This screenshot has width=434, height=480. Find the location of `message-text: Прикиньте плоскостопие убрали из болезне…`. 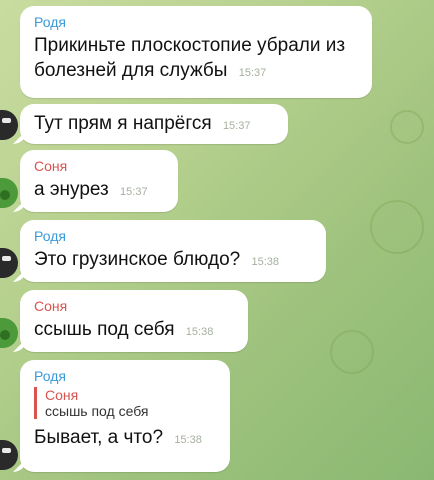

message-text: Прикиньте плоскостопие убрали из болезне… is located at coordinates (197, 59).